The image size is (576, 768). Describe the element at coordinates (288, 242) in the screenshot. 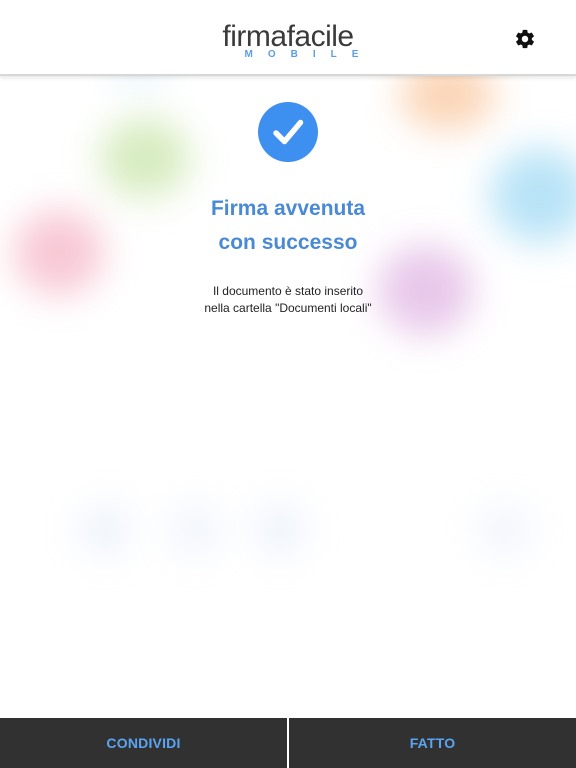

I see `success-title-line2: con successo` at that location.